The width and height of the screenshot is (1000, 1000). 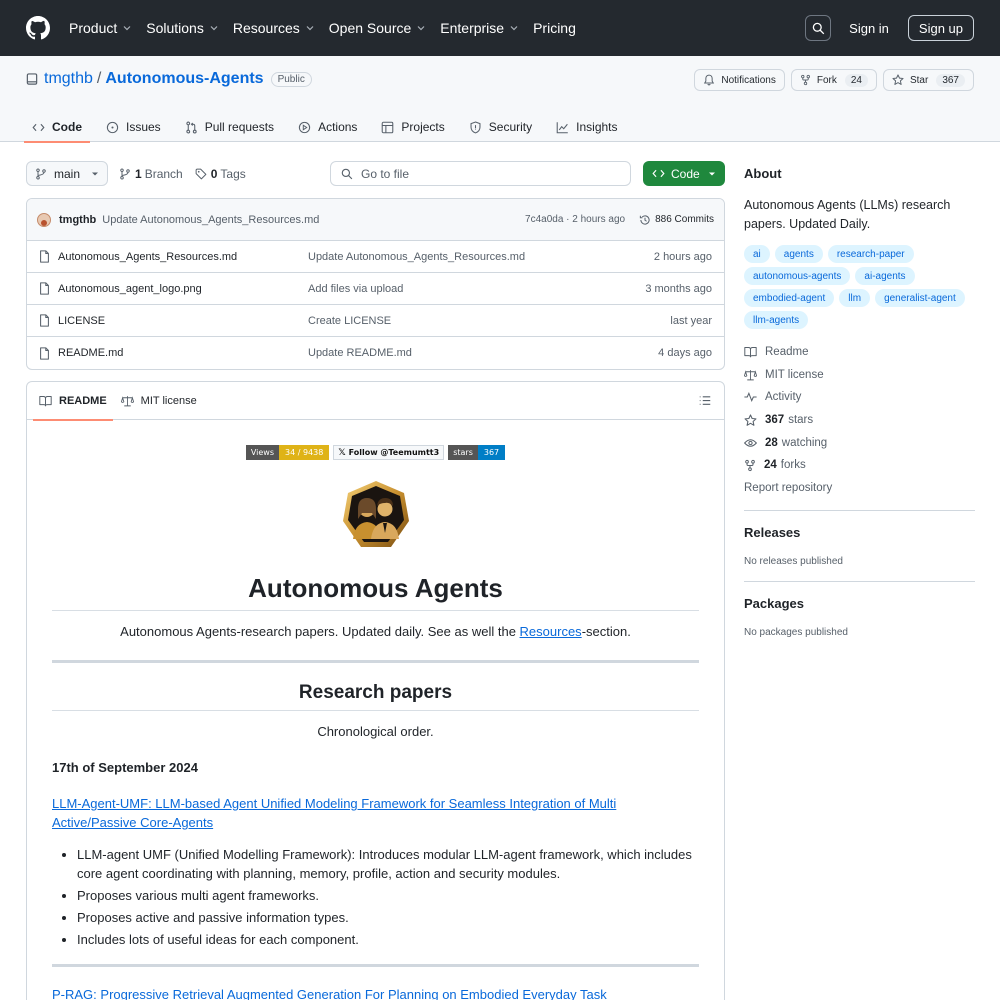 What do you see at coordinates (481, 257) in the screenshot?
I see `file-commit-message: Update Autonomous_Agents_Resources.md` at bounding box center [481, 257].